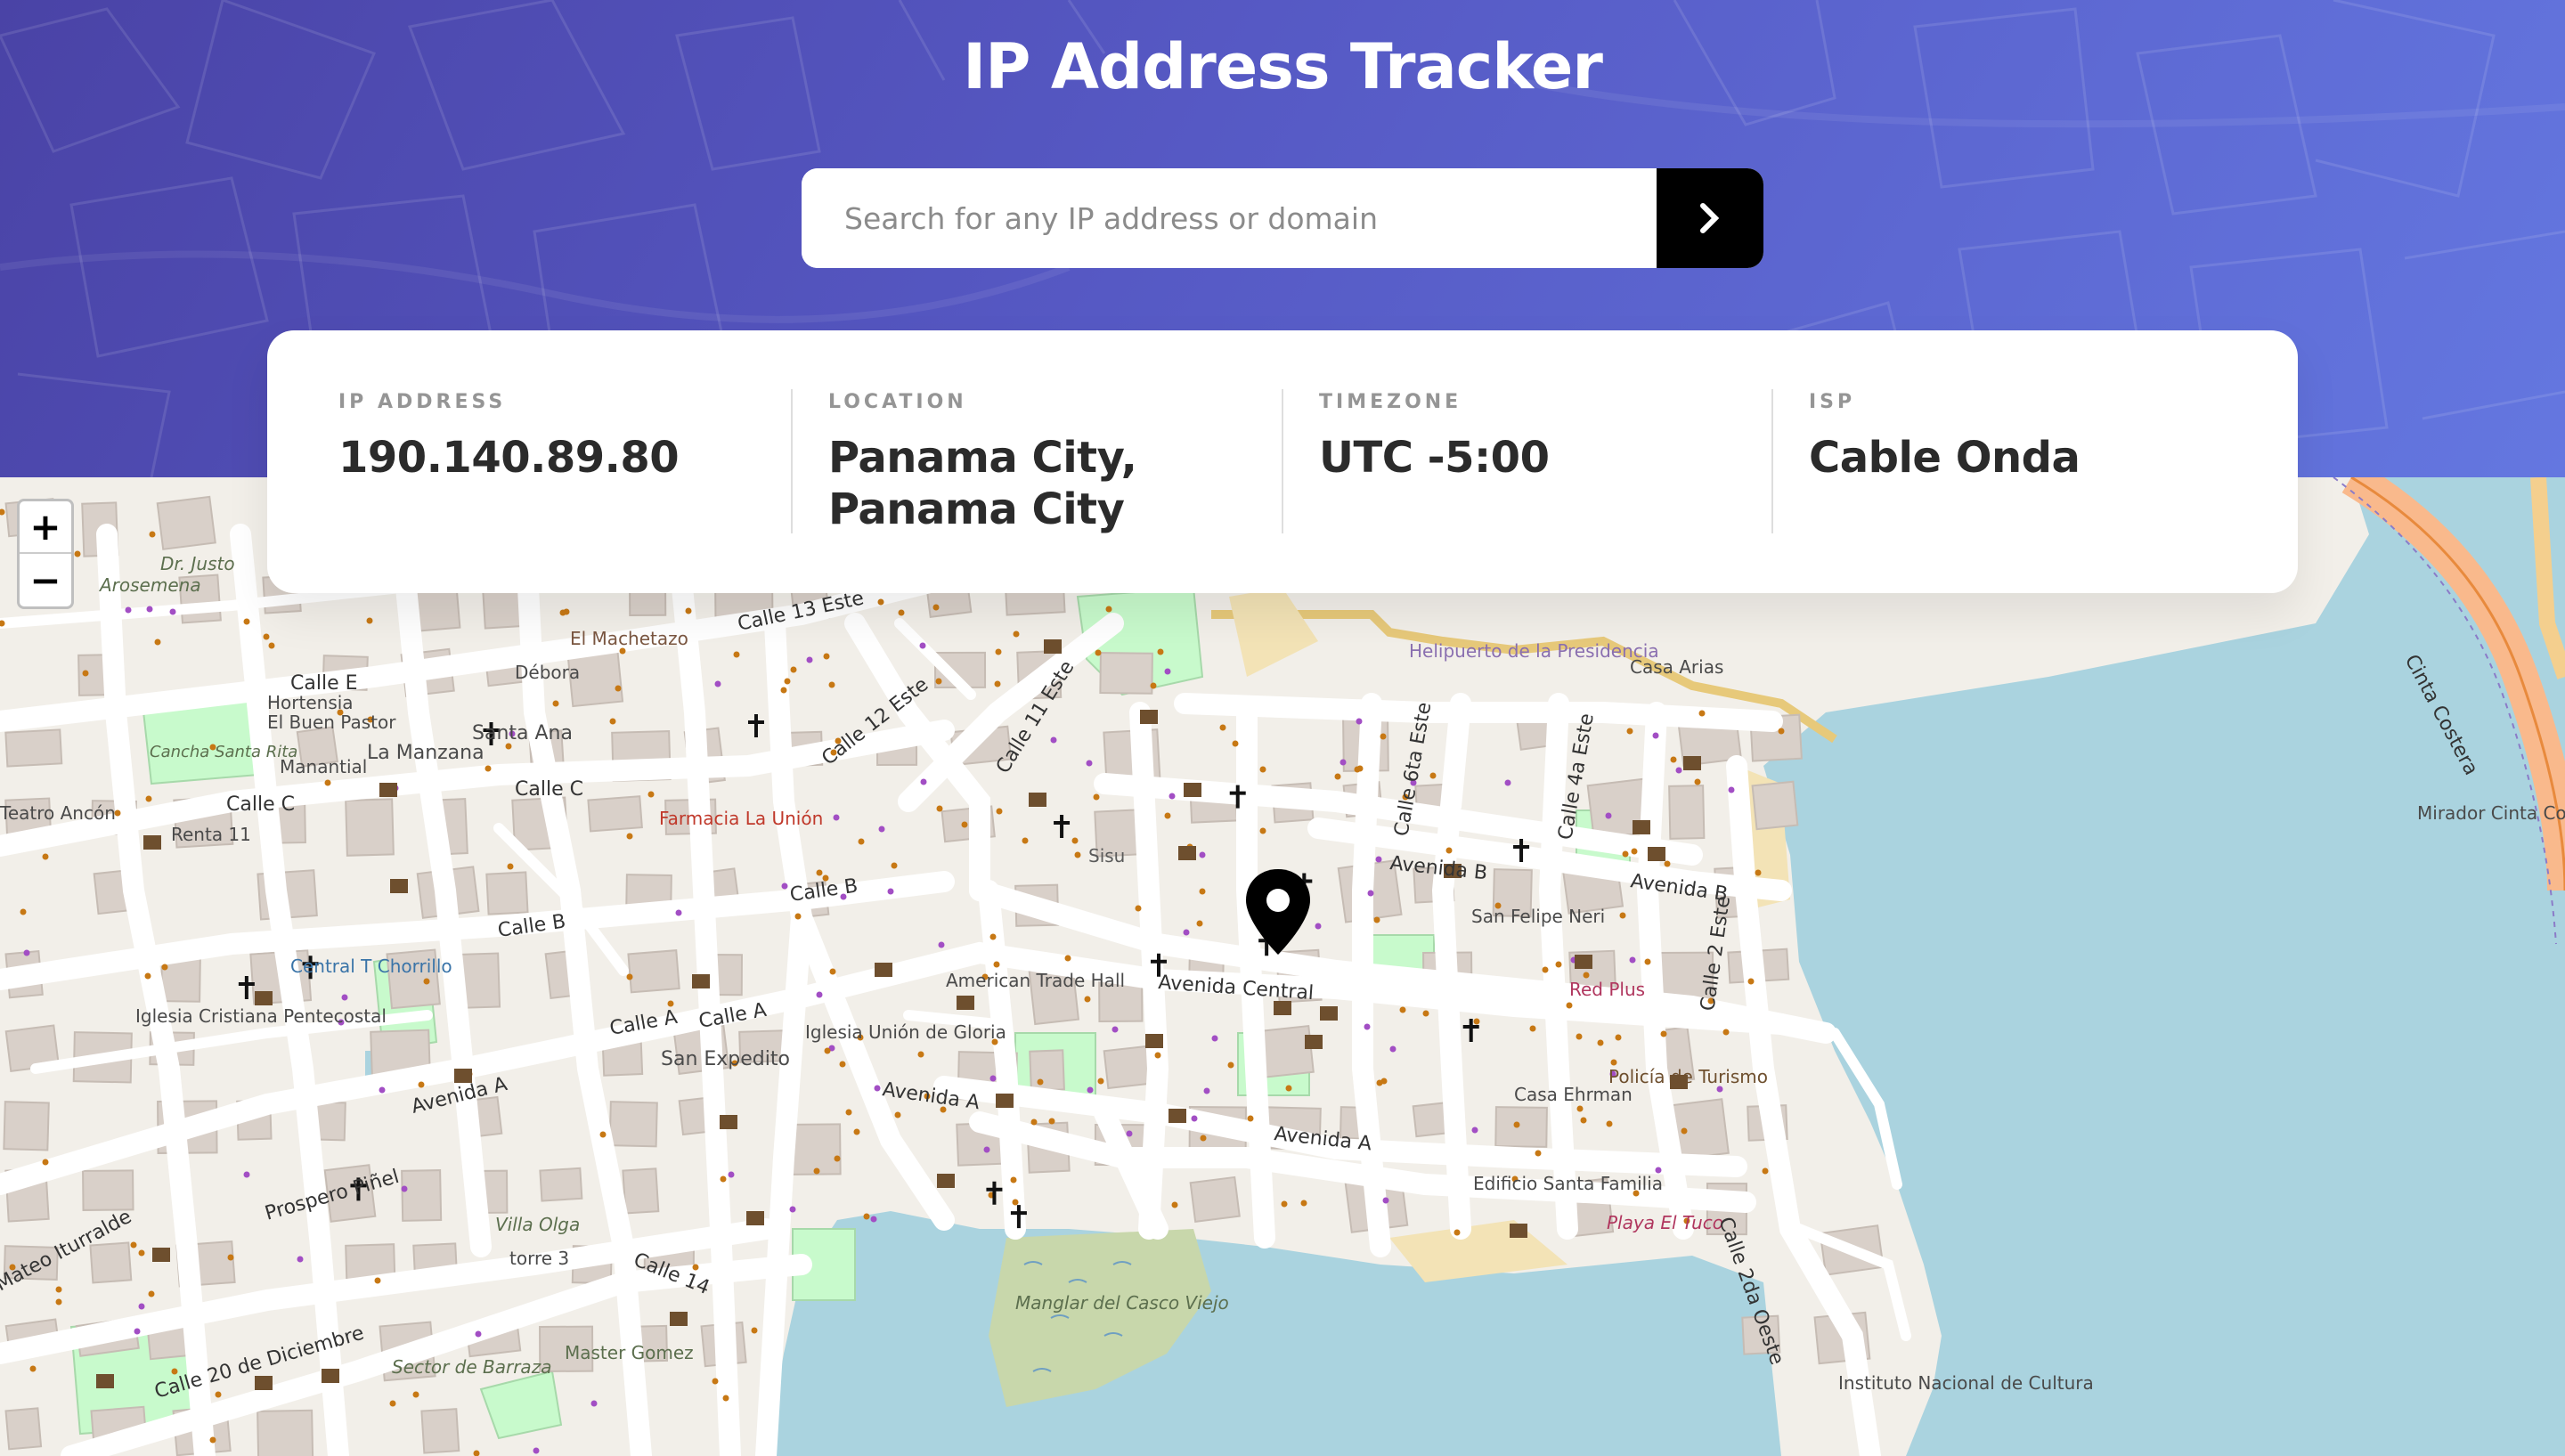 This screenshot has height=1456, width=2565. Describe the element at coordinates (1688, 1076) in the screenshot. I see `map-label: Policía de Turismo` at that location.